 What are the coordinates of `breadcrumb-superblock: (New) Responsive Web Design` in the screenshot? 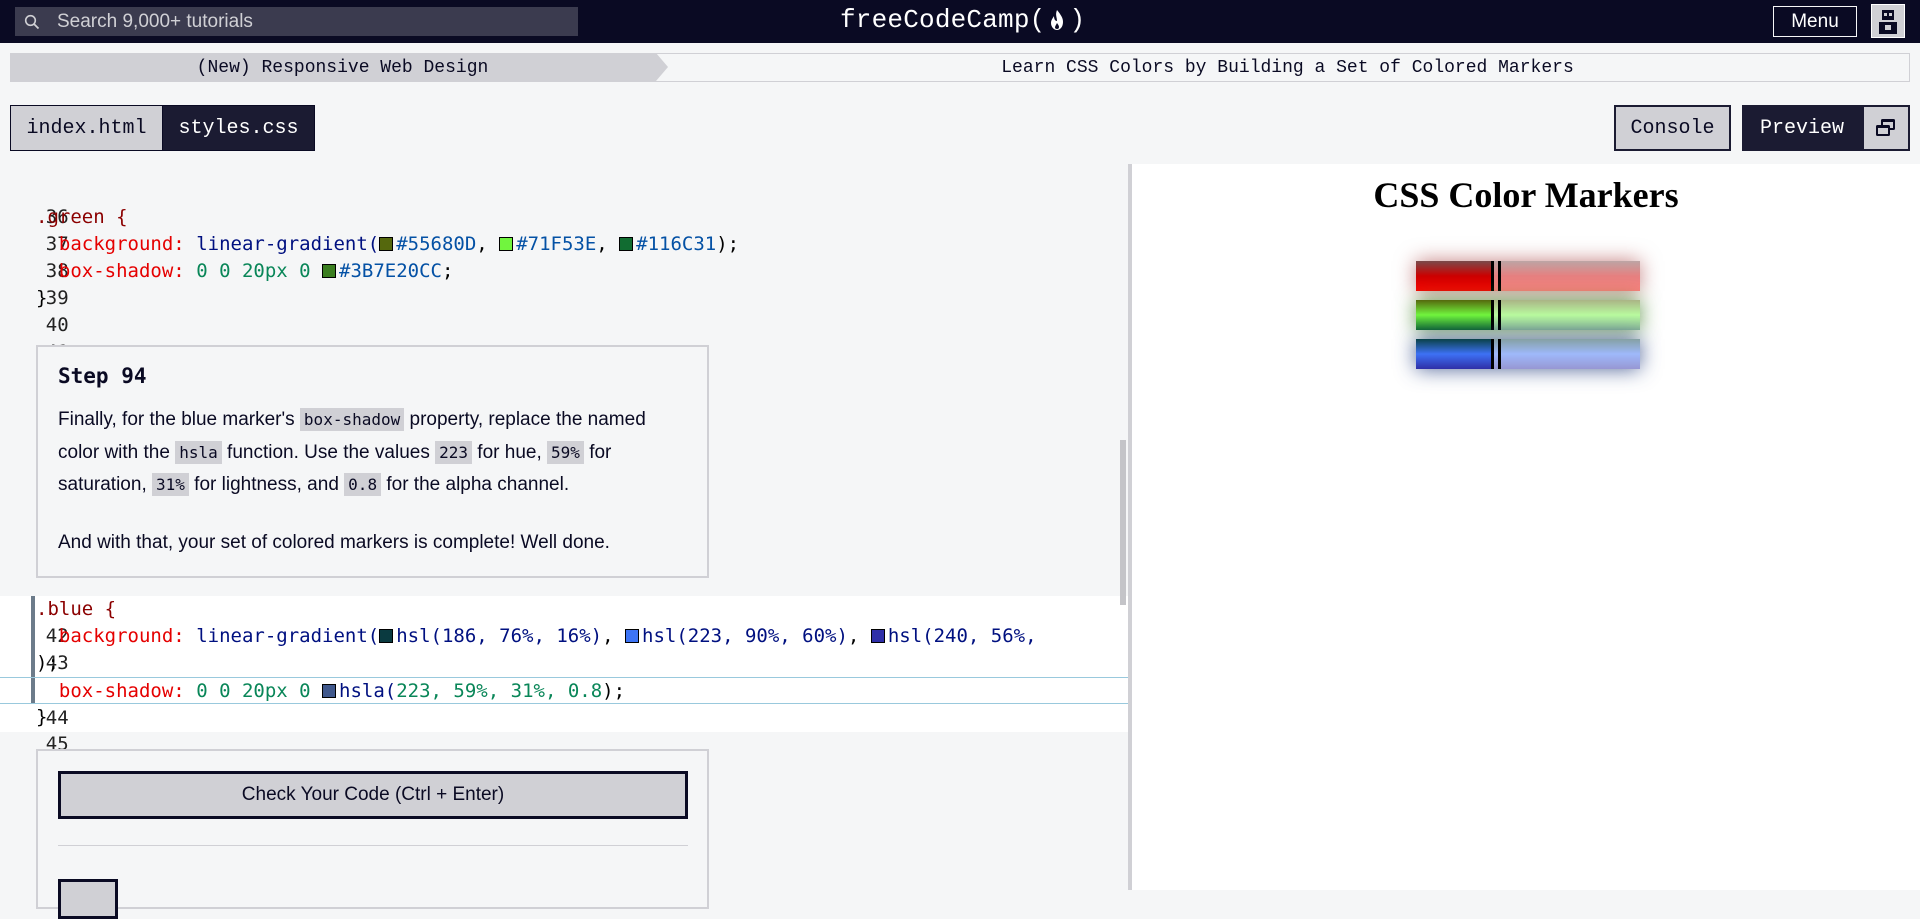 It's located at (339, 67).